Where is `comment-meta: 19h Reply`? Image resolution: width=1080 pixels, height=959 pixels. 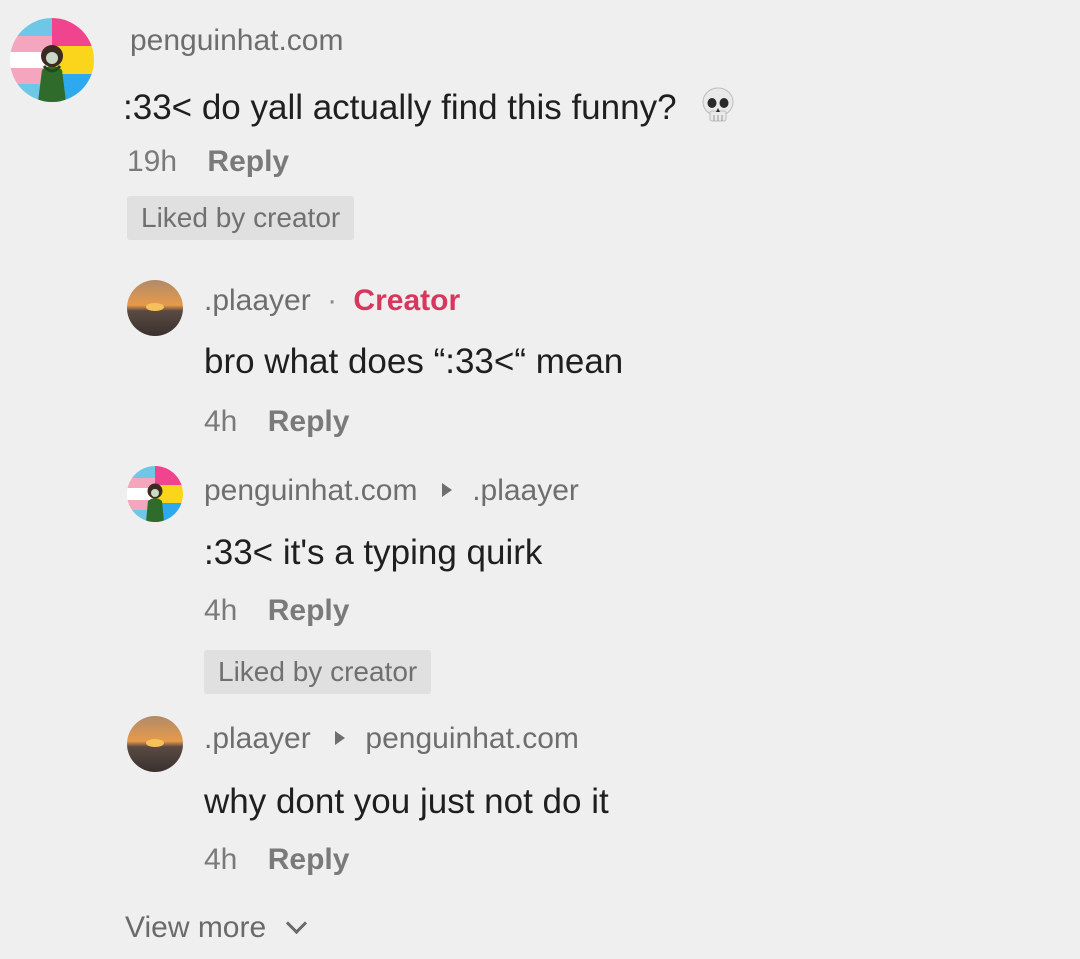
comment-meta: 19h Reply is located at coordinates (208, 162).